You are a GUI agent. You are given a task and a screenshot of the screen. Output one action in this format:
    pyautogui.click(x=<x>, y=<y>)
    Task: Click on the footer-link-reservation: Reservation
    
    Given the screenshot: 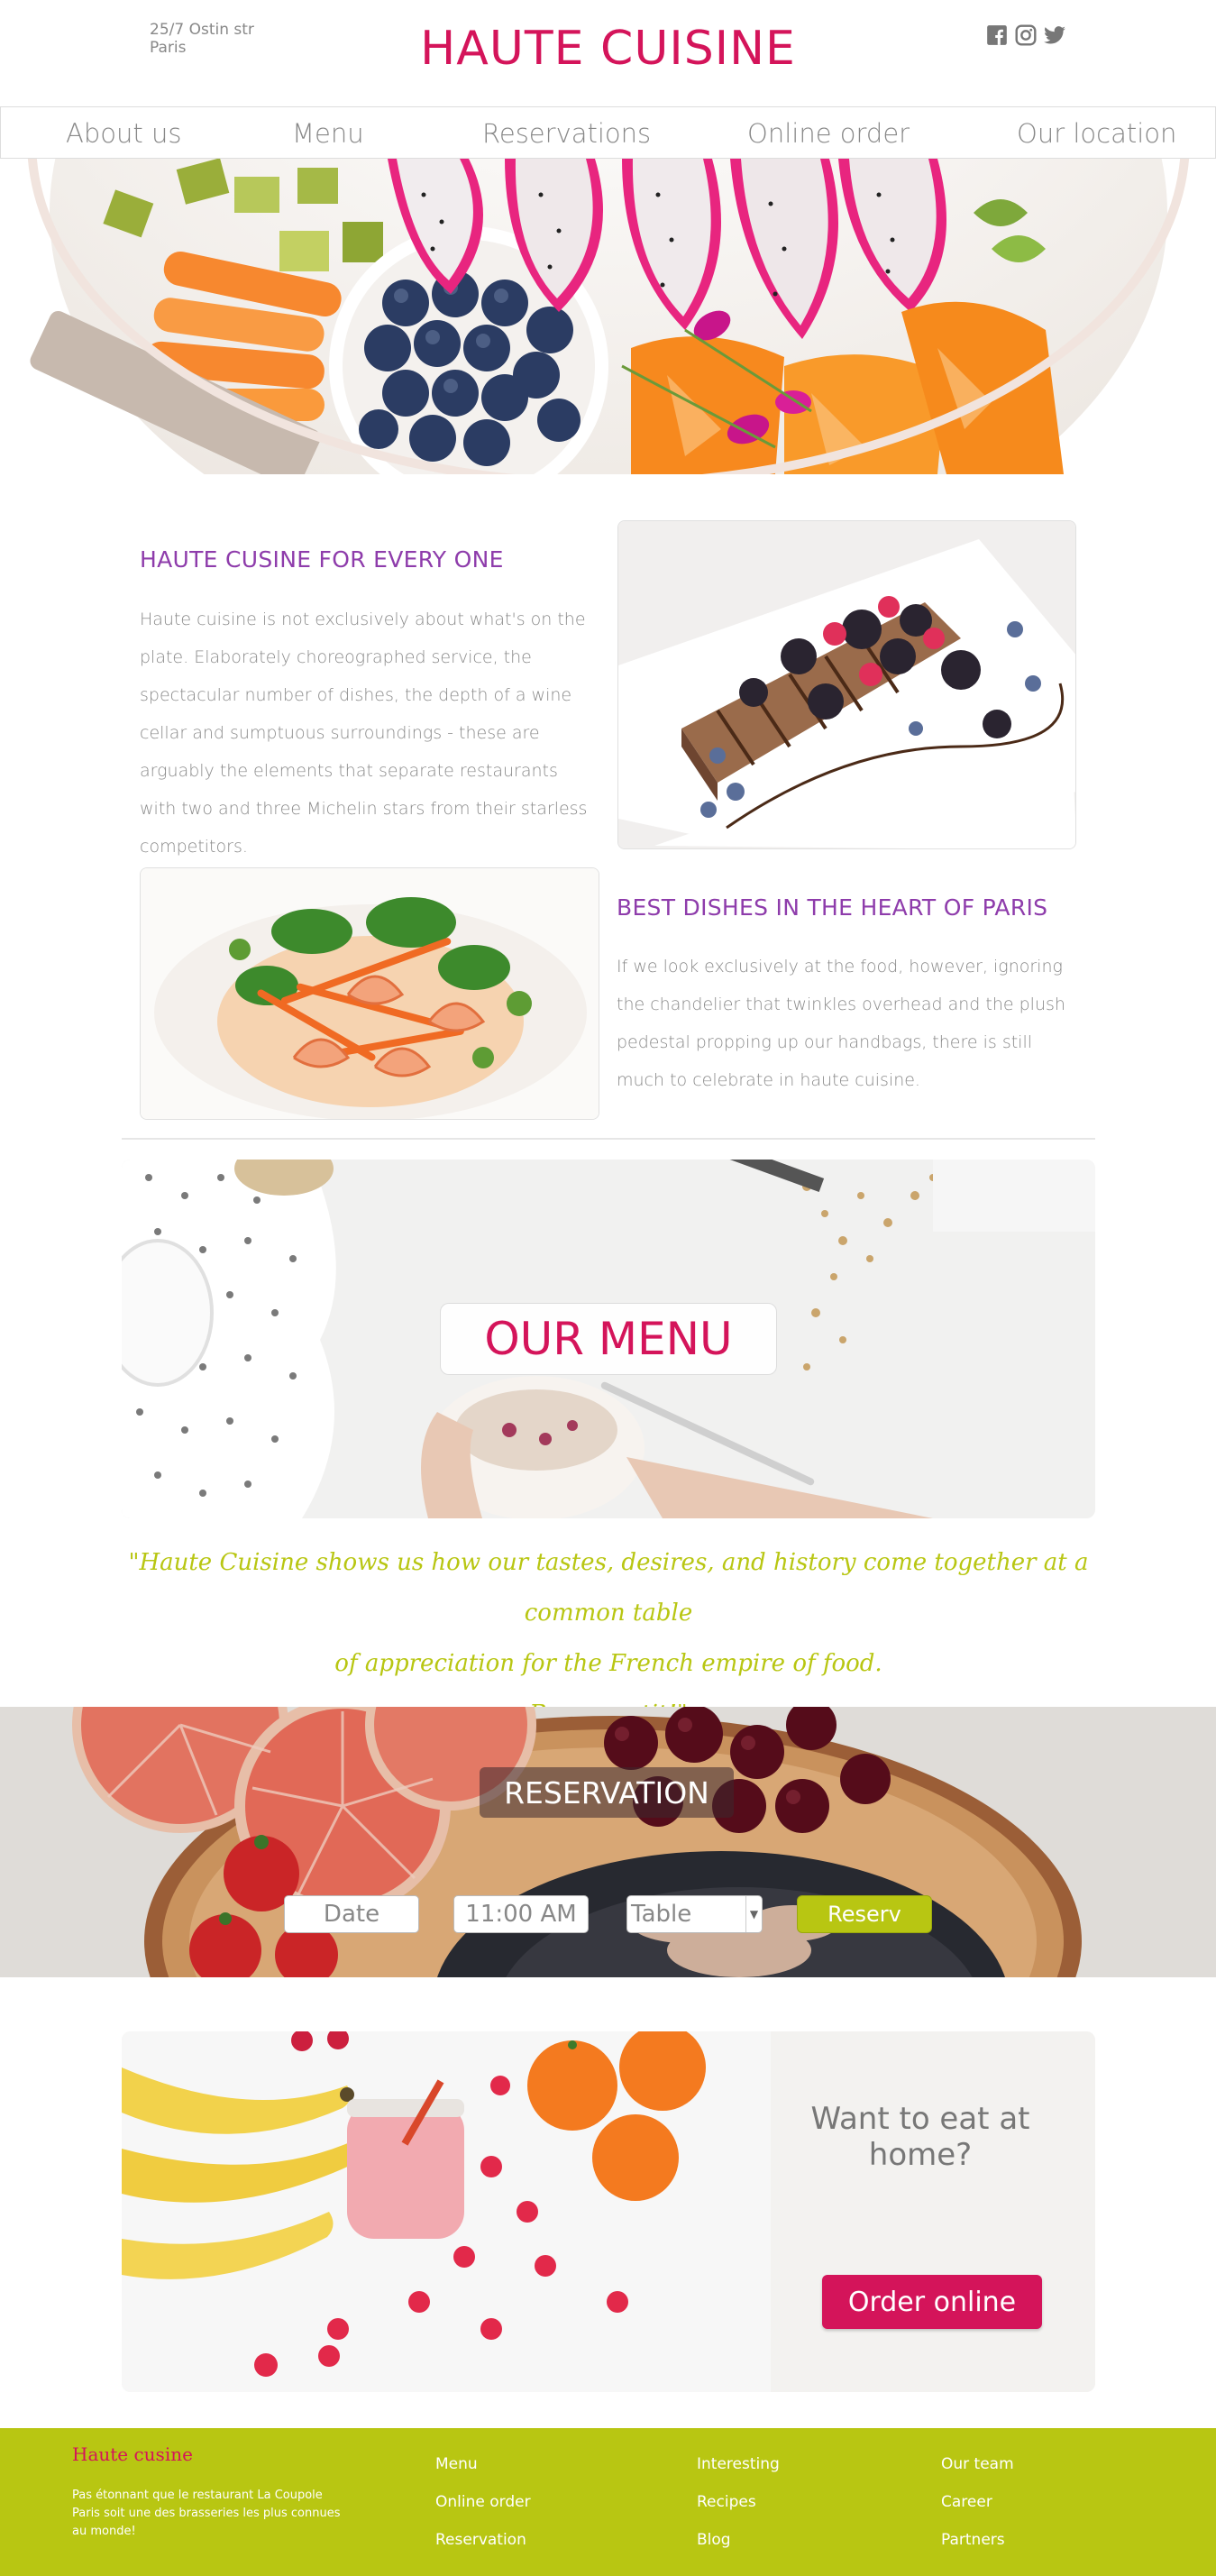 What is the action you would take?
    pyautogui.click(x=480, y=2540)
    